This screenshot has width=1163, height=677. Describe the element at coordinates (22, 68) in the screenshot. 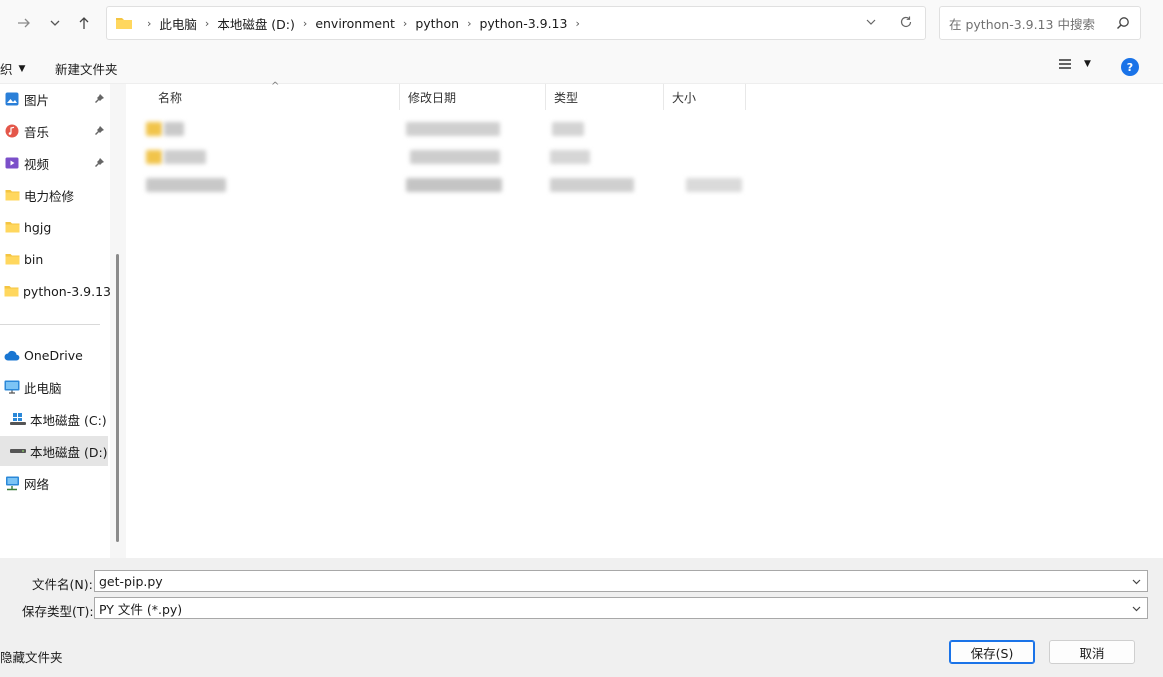

I see `caret-down-icon: ▼` at that location.